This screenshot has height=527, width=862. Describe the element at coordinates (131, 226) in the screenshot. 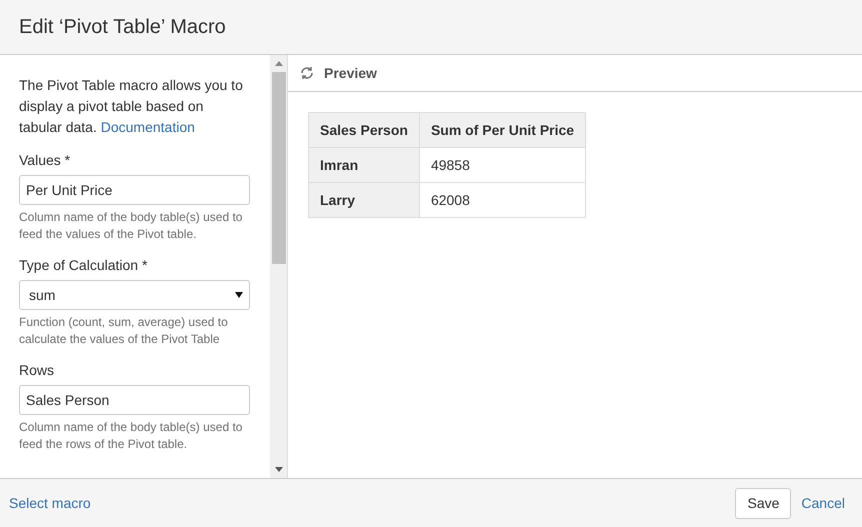

I see `help-text: Column name of the body table(s) used to feed the values of the Pivot table.` at that location.